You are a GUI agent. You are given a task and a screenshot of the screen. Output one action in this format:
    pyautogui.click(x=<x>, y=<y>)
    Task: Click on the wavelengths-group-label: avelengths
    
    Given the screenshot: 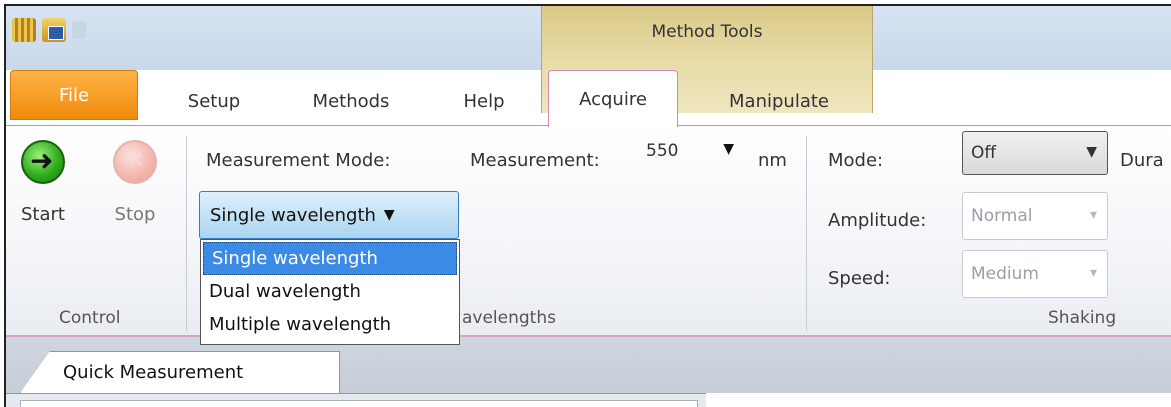 What is the action you would take?
    pyautogui.click(x=509, y=318)
    